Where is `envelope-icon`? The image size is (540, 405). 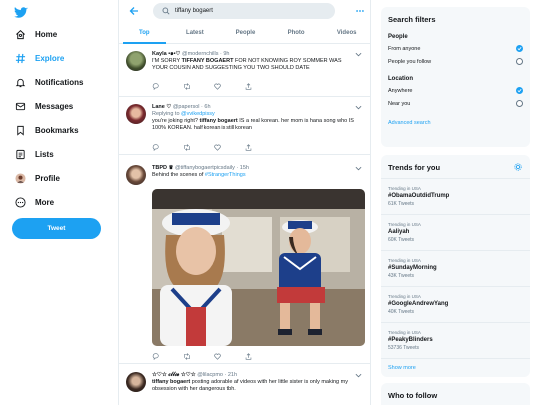 envelope-icon is located at coordinates (20, 106).